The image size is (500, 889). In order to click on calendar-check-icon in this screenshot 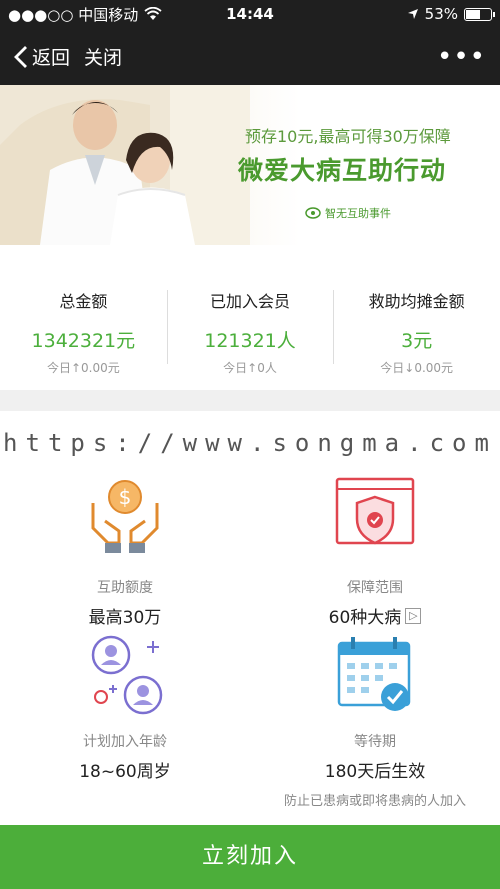, I will do `click(374, 674)`.